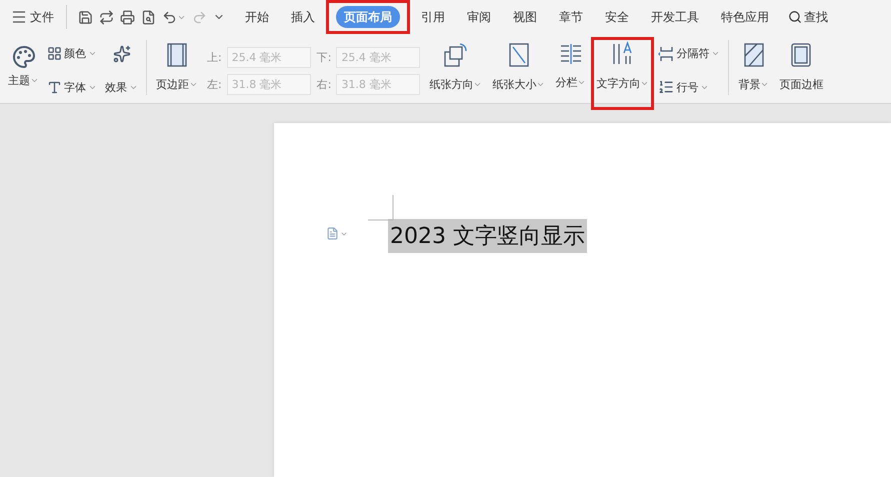  Describe the element at coordinates (324, 84) in the screenshot. I see `margin-label: 右:` at that location.